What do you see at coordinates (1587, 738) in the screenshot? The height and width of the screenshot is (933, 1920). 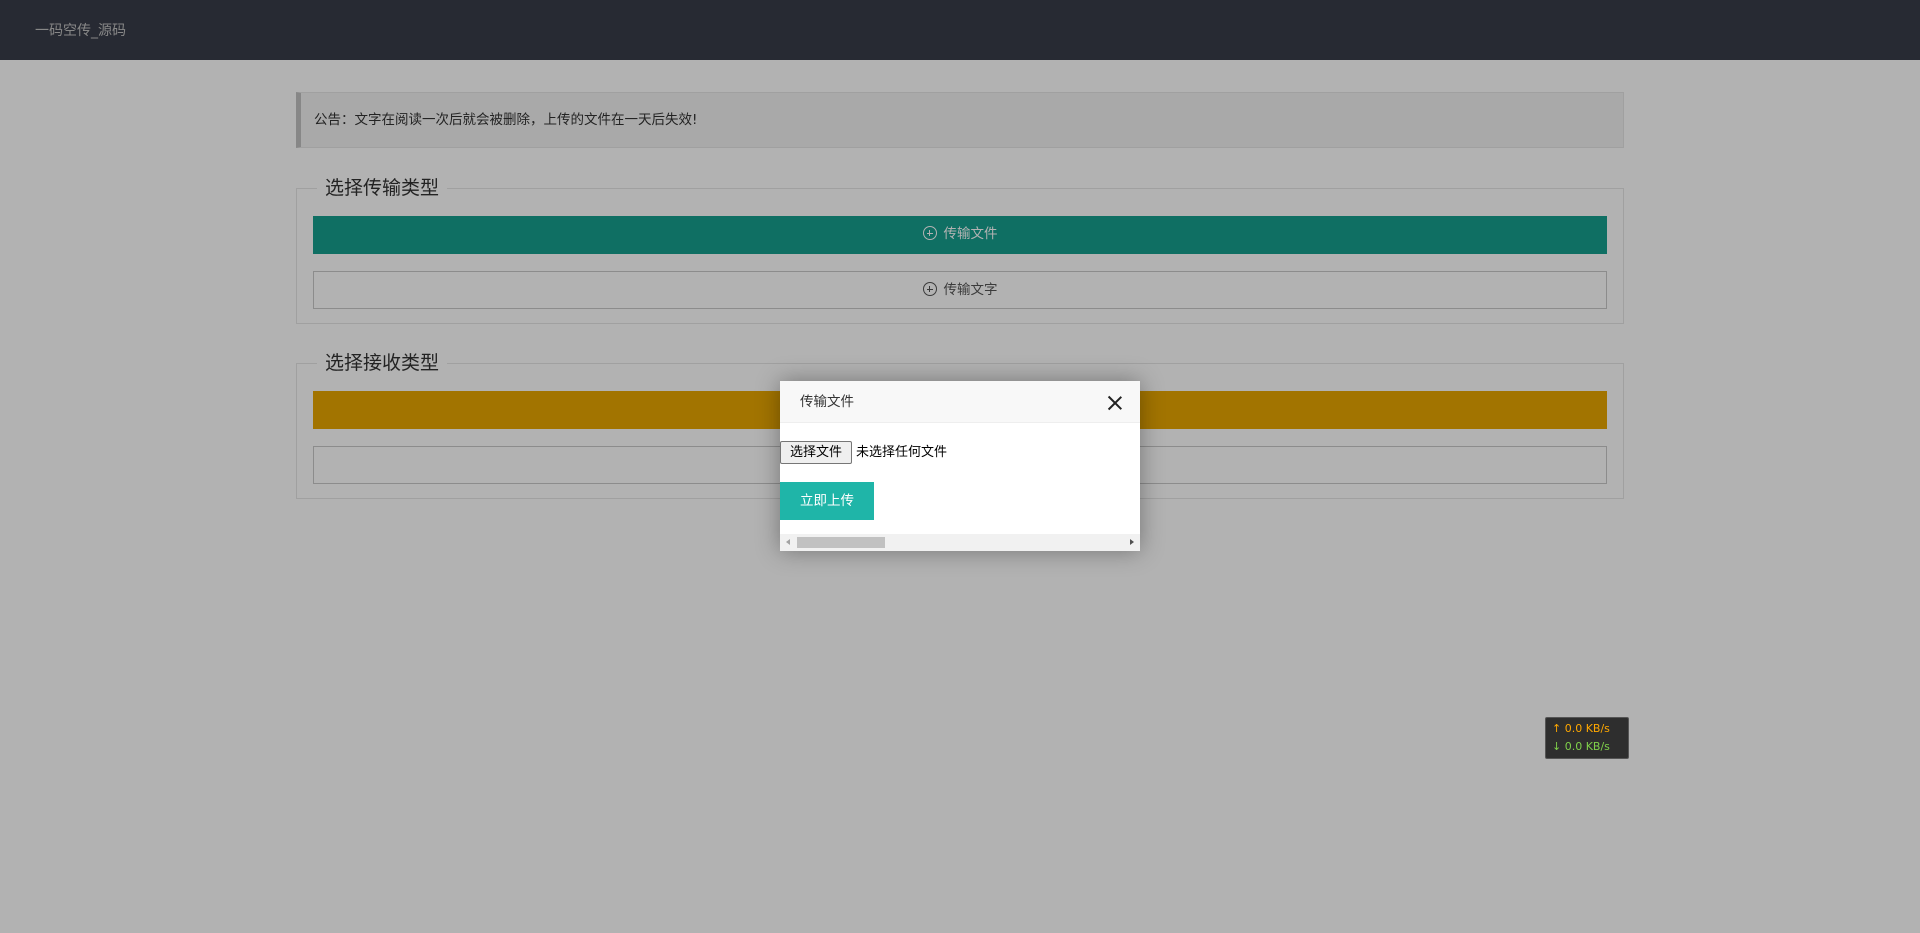 I see `network-speed-widget: ↑ 0.0 KB/s ↓ 0.0 KB/s` at bounding box center [1587, 738].